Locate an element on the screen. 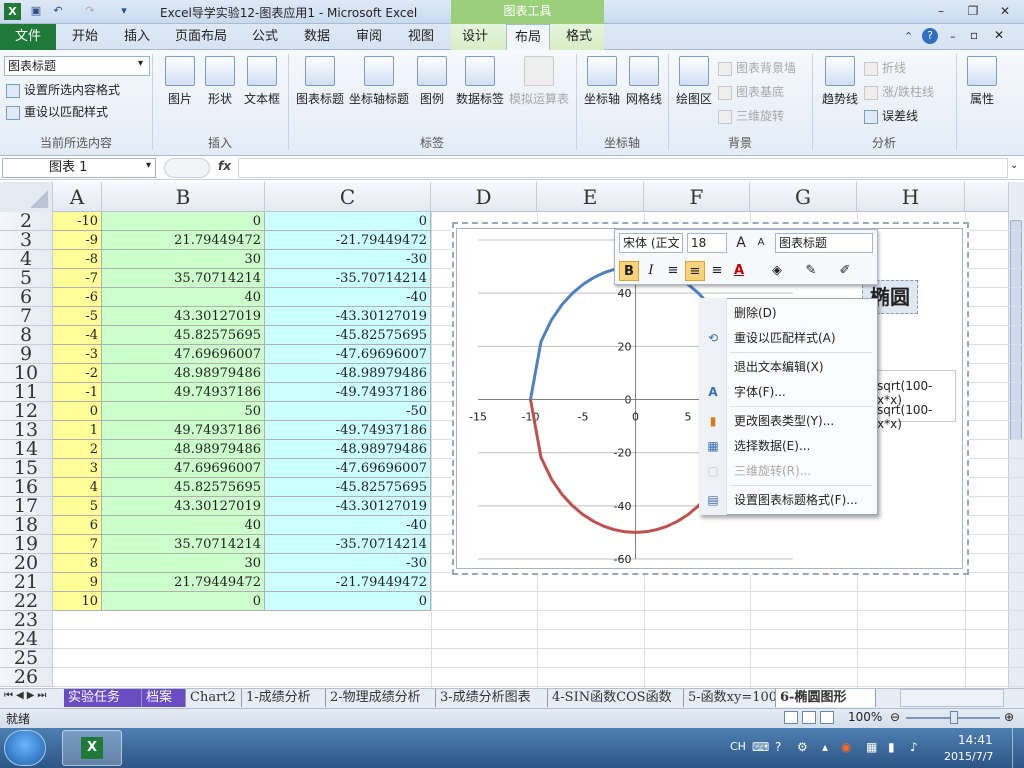 The image size is (1024, 768). namebox-dropdown-icon: ▾ is located at coordinates (148, 165).